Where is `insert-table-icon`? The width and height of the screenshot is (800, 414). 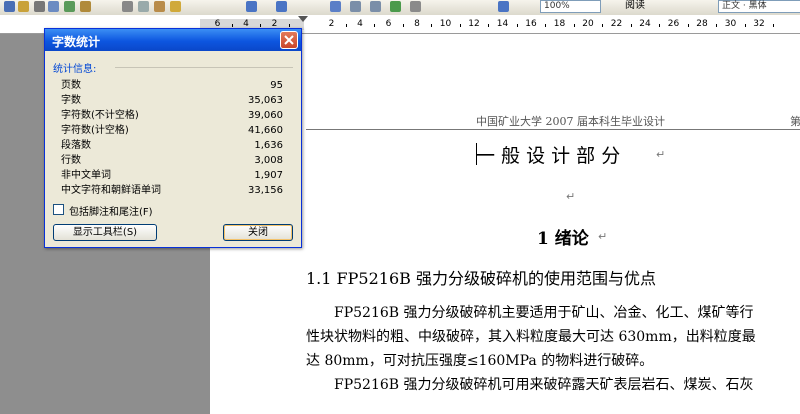 insert-table-icon is located at coordinates (375, 6).